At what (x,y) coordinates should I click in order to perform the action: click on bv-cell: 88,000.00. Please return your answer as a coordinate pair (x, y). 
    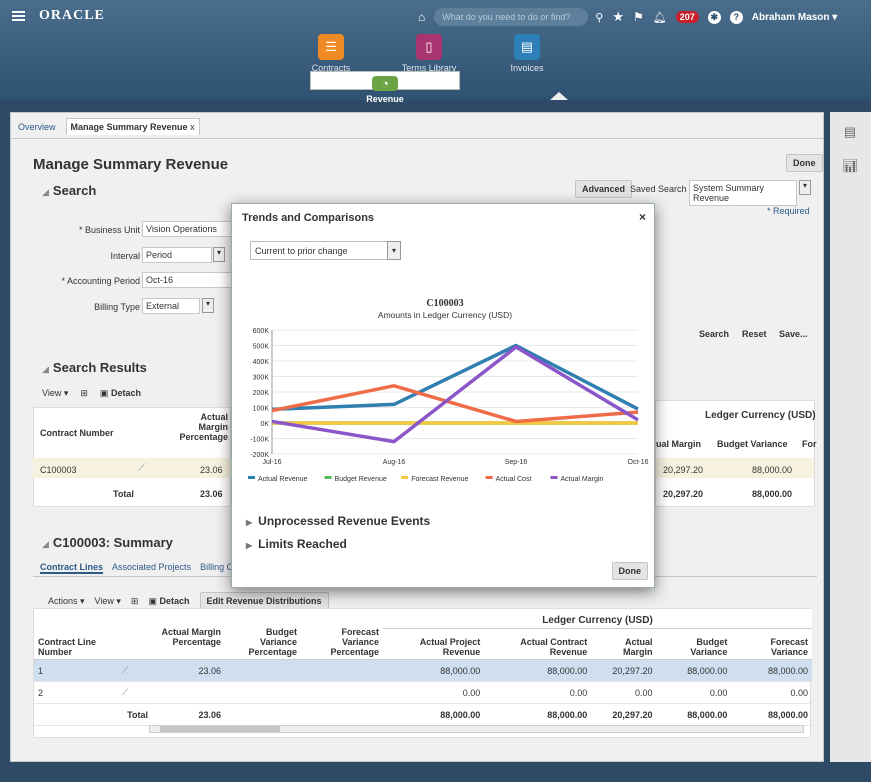
    Looking at the image, I should click on (694, 670).